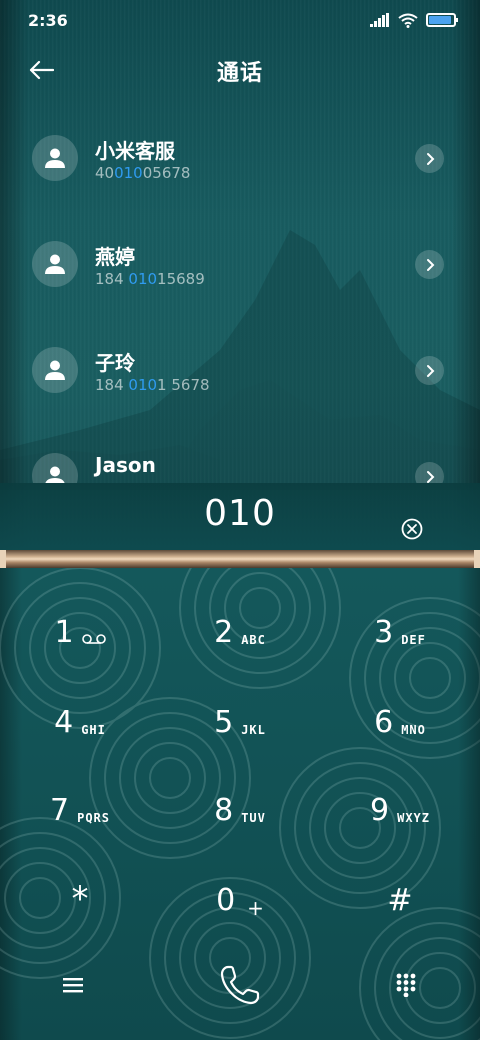  Describe the element at coordinates (41, 70) in the screenshot. I see `arrow-left-icon` at that location.